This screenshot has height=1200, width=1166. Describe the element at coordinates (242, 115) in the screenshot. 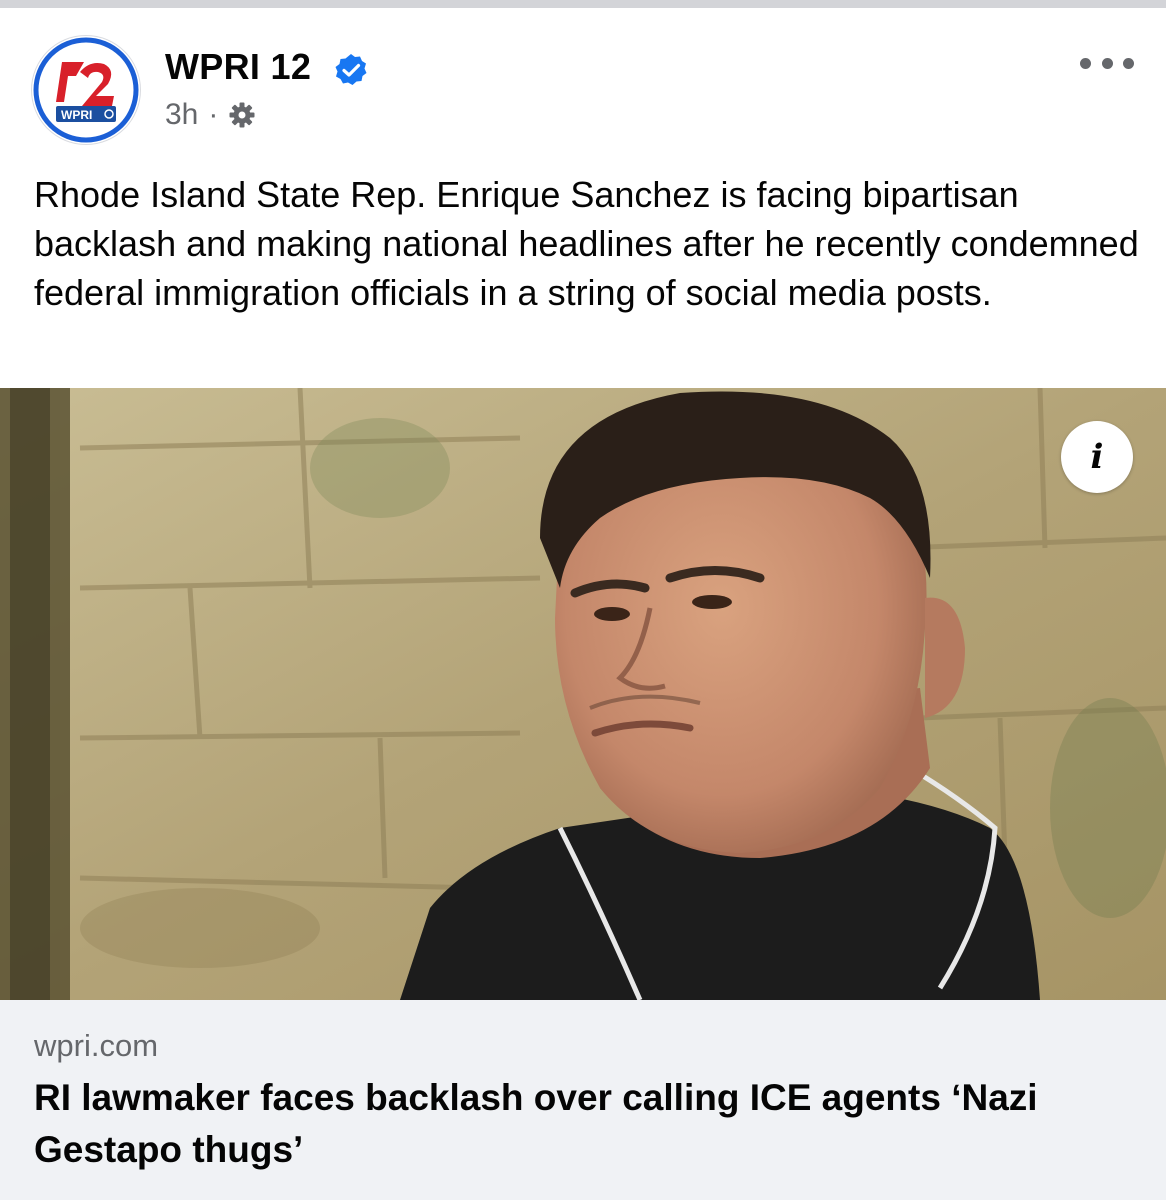

I see `gear-icon` at that location.